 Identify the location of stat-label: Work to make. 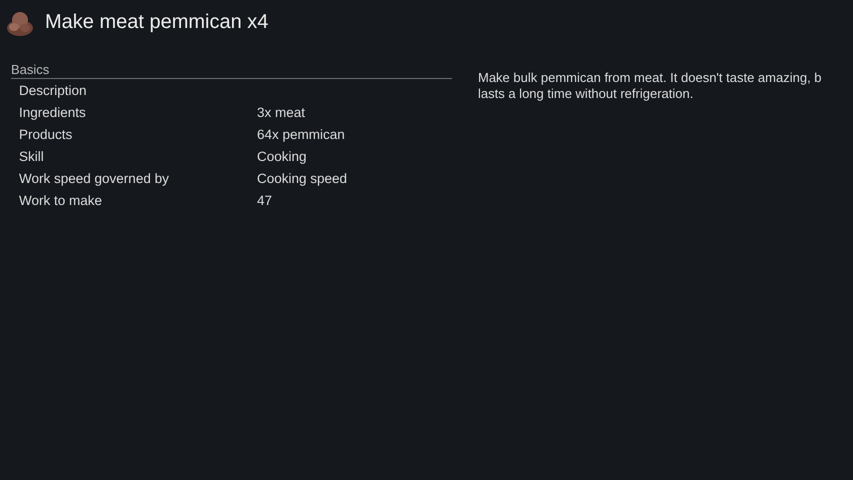
(61, 200).